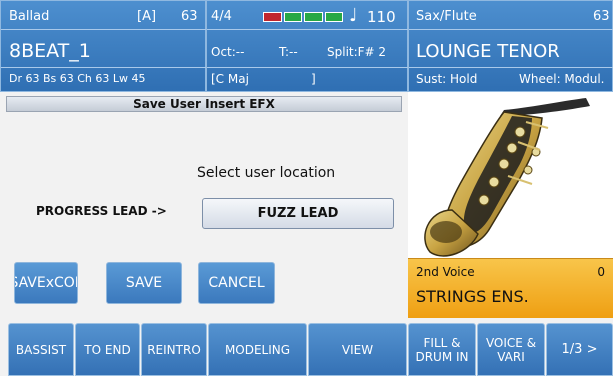 The image size is (613, 376). I want to click on beat-indicator, so click(303, 17).